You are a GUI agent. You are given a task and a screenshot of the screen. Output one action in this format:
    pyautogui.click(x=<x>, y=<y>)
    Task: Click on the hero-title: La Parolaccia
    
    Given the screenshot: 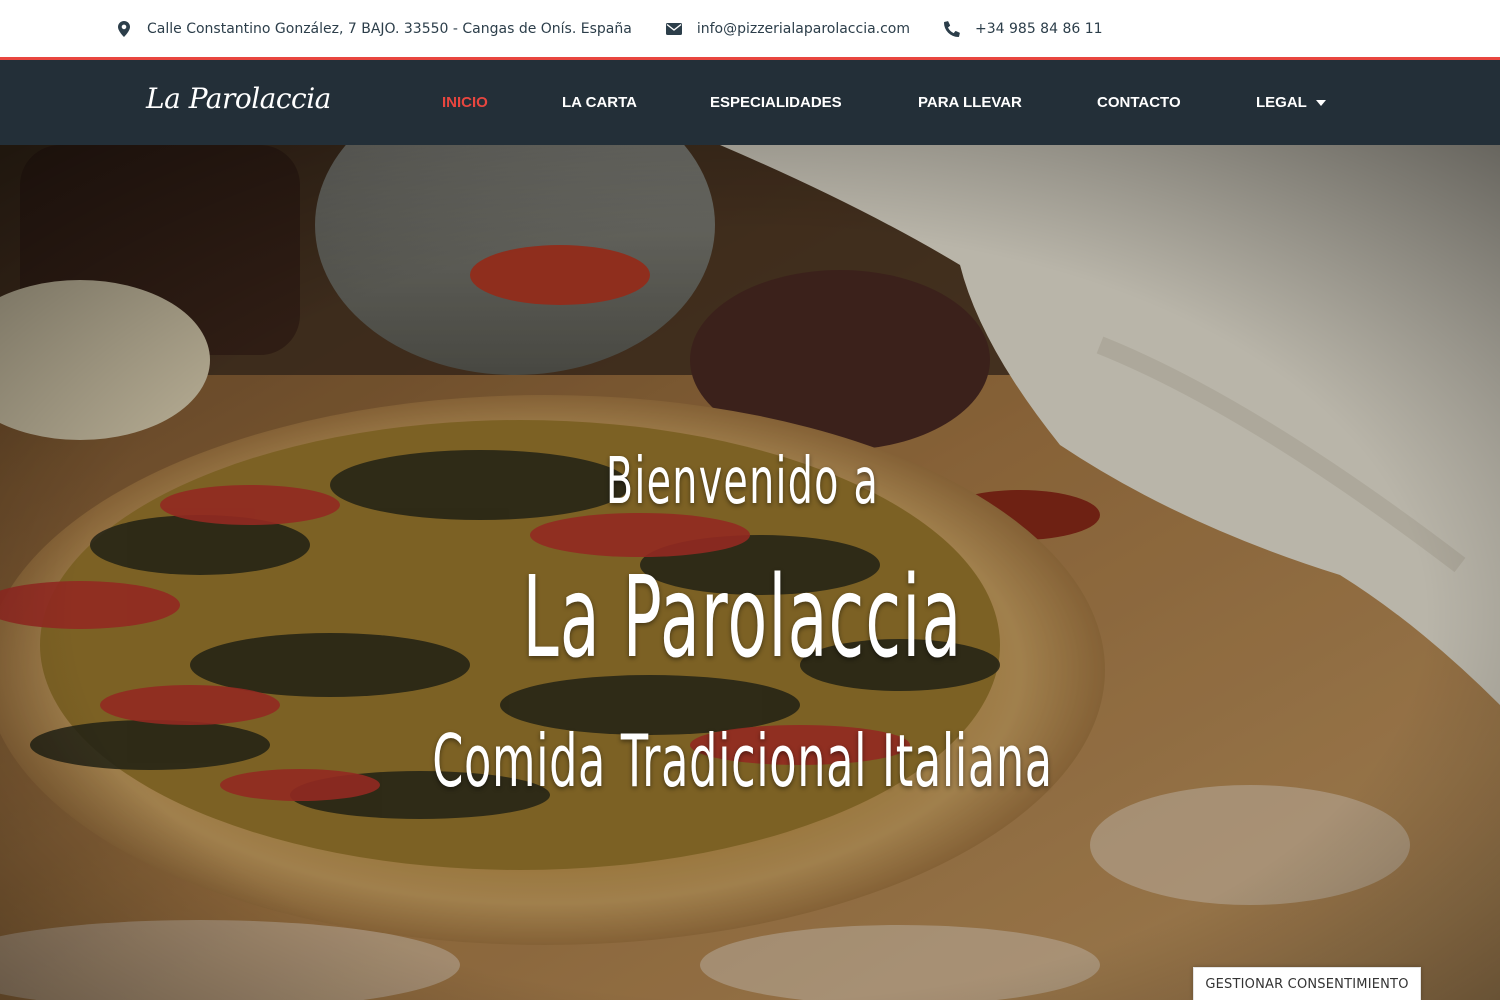 What is the action you would take?
    pyautogui.click(x=742, y=618)
    